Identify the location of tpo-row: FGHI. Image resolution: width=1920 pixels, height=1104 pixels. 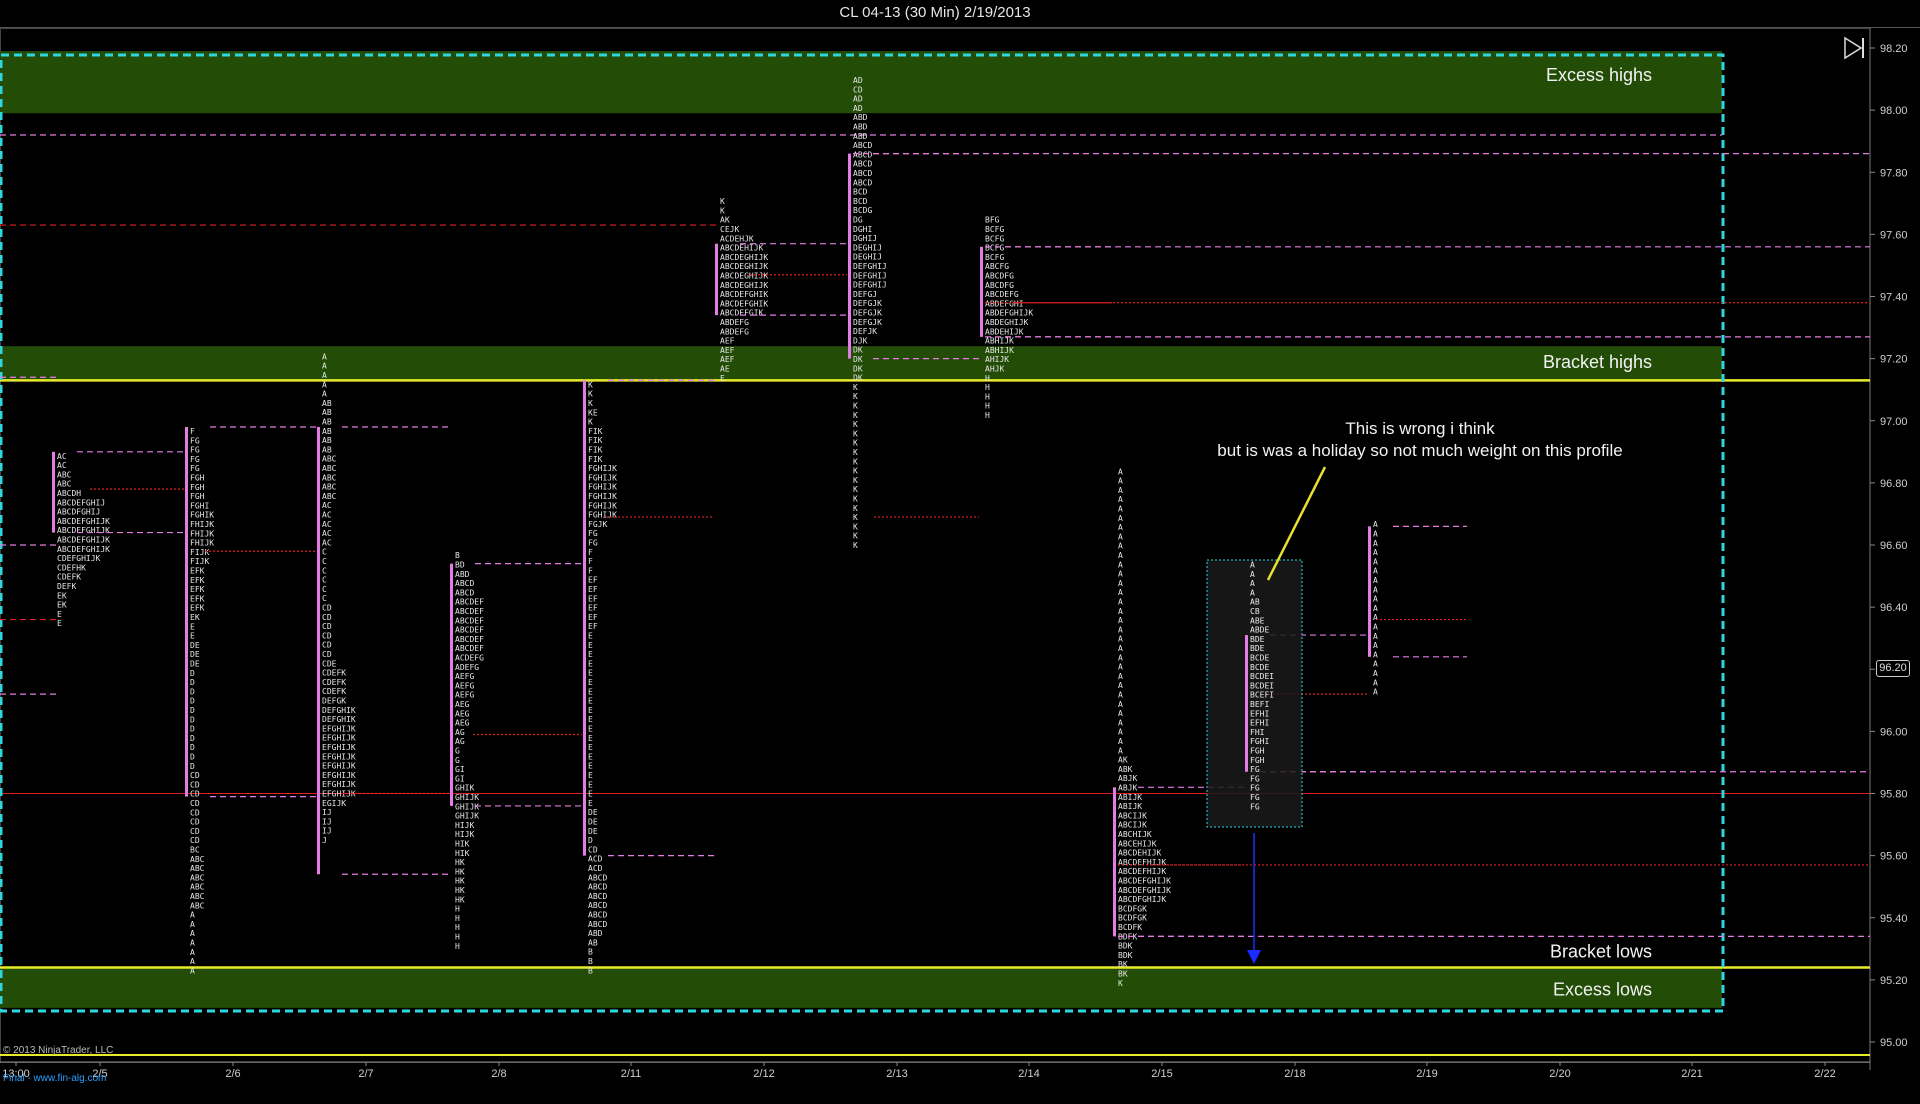
(199, 505).